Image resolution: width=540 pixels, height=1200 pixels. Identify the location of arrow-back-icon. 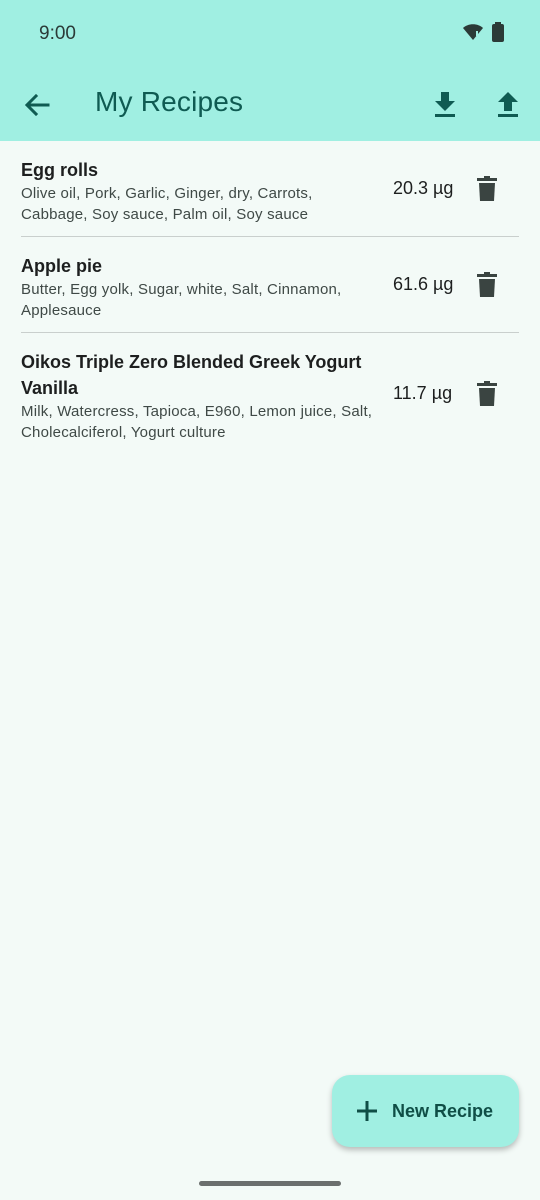
(37, 105).